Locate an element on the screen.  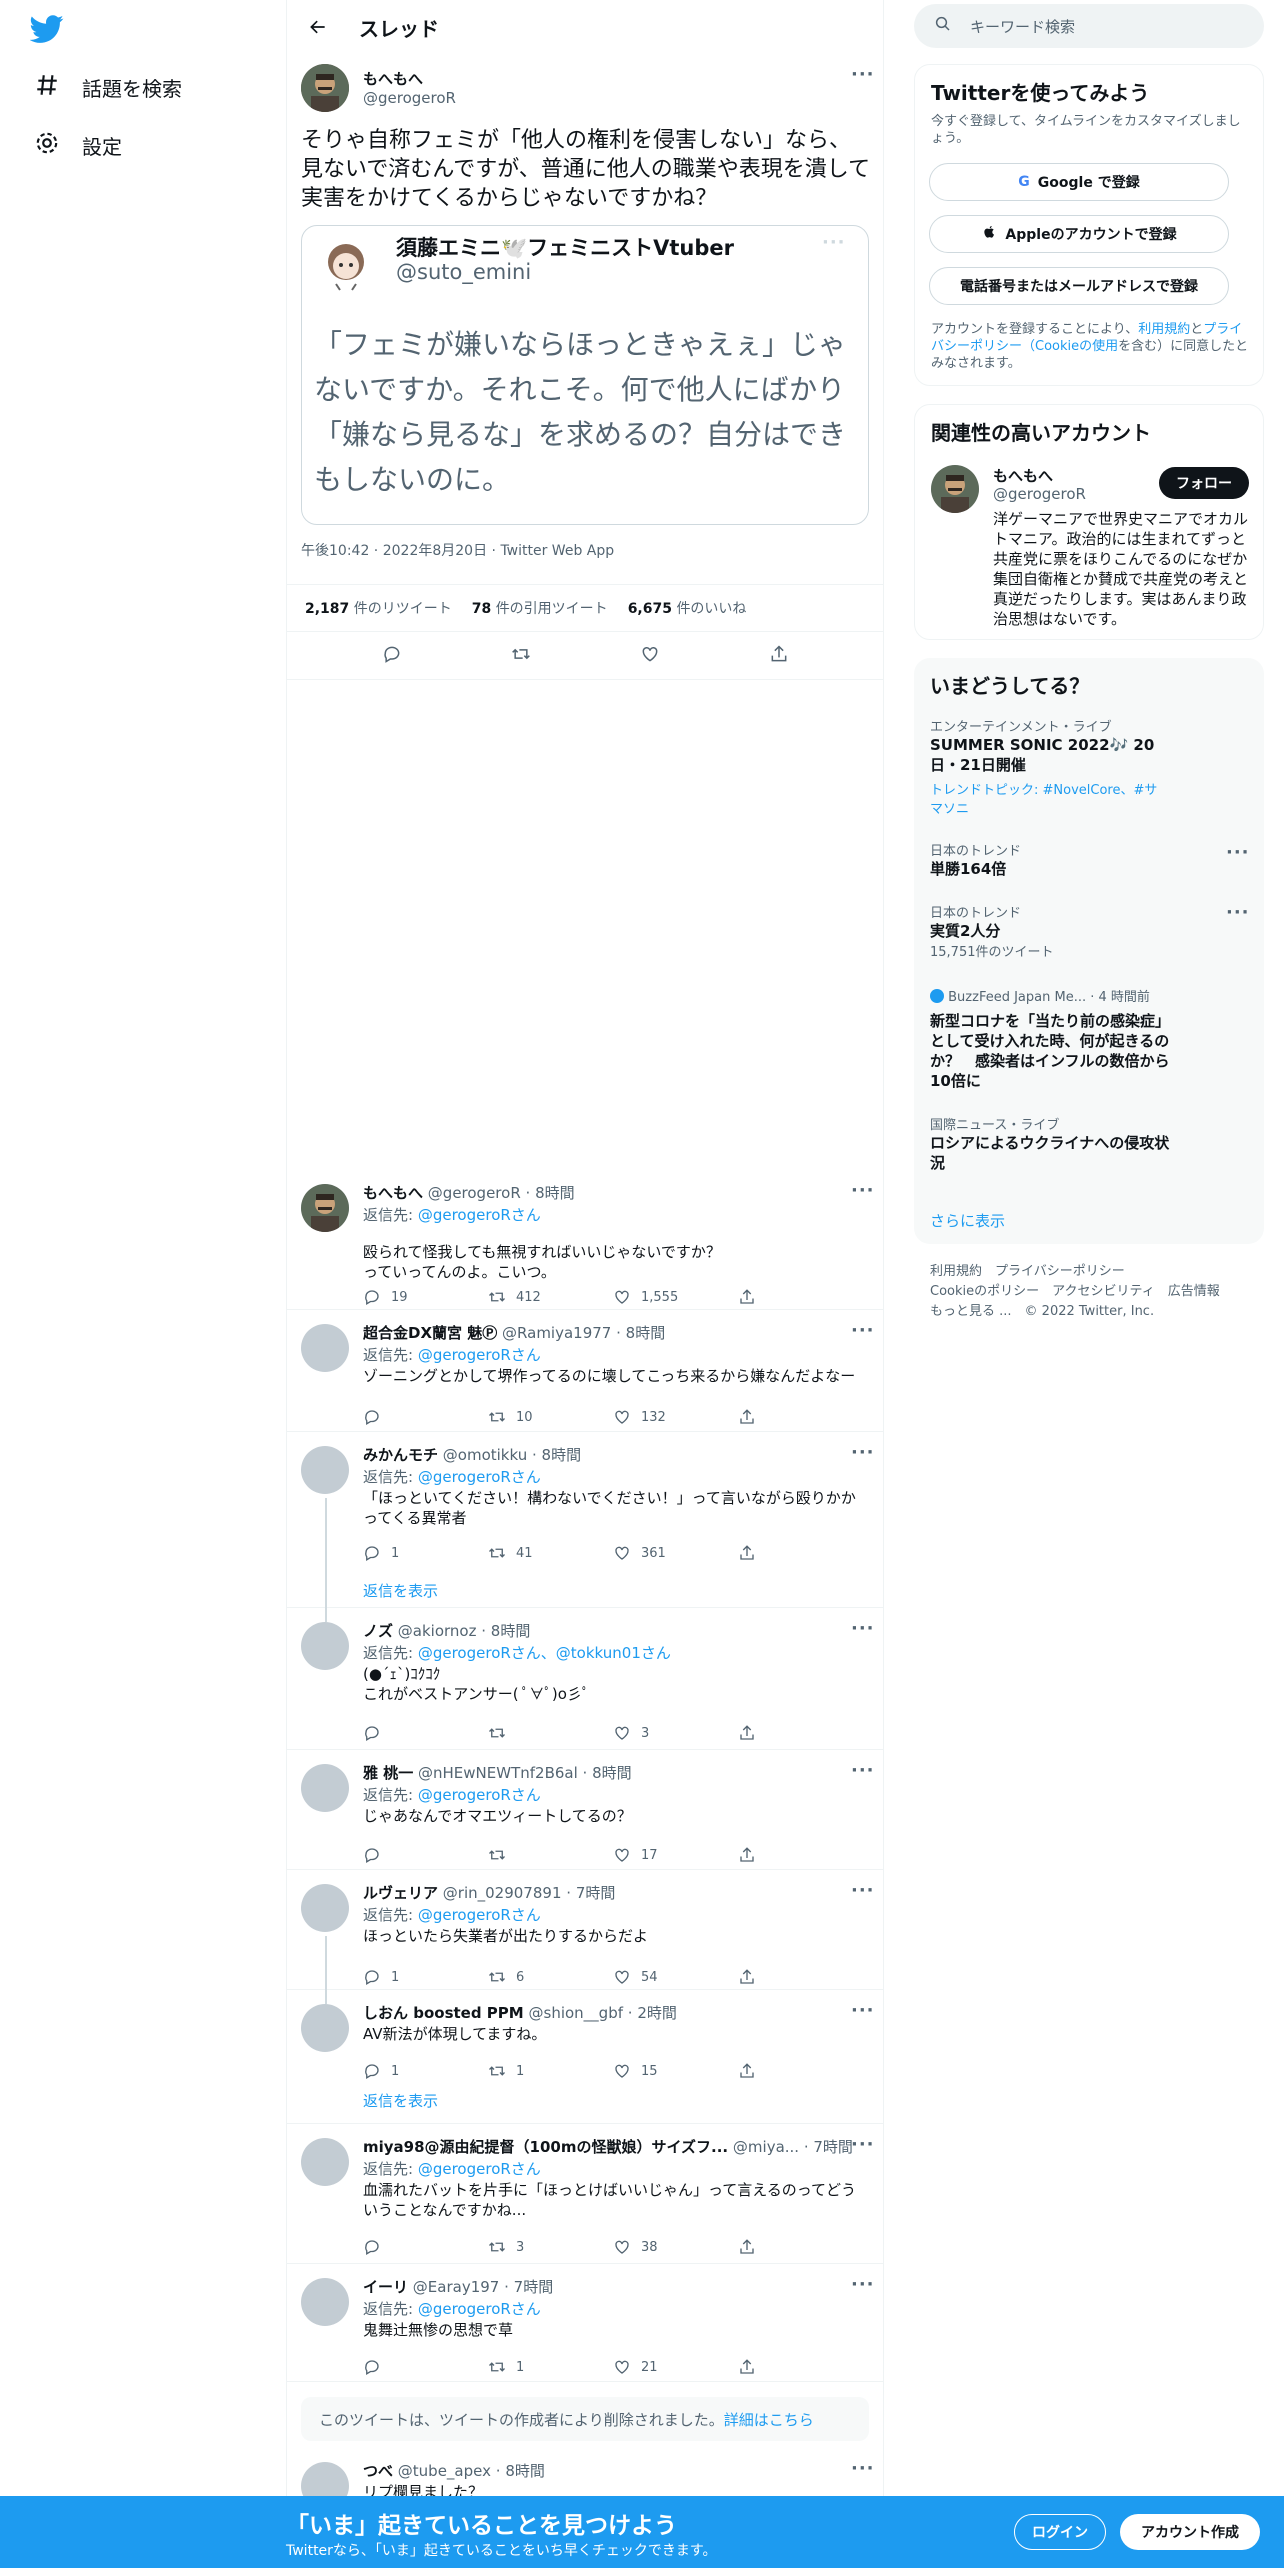
related-avatar is located at coordinates (955, 489).